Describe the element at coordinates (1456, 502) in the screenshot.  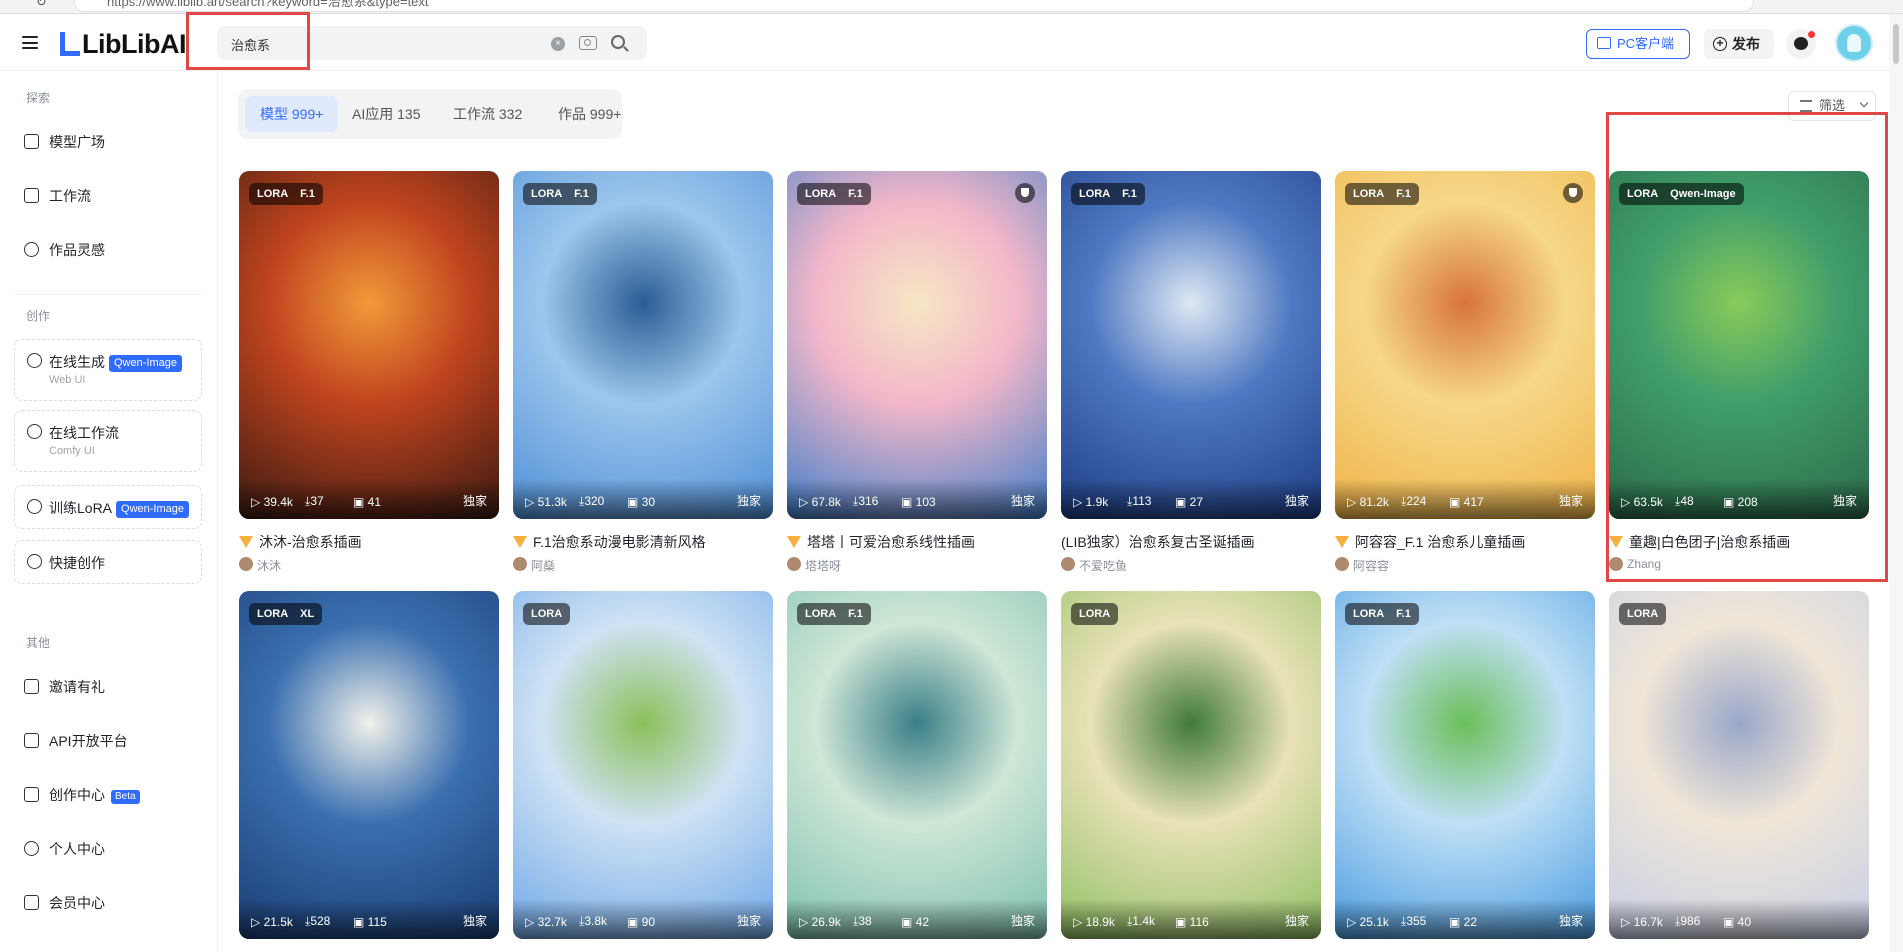
I see `image-icon: ▣` at that location.